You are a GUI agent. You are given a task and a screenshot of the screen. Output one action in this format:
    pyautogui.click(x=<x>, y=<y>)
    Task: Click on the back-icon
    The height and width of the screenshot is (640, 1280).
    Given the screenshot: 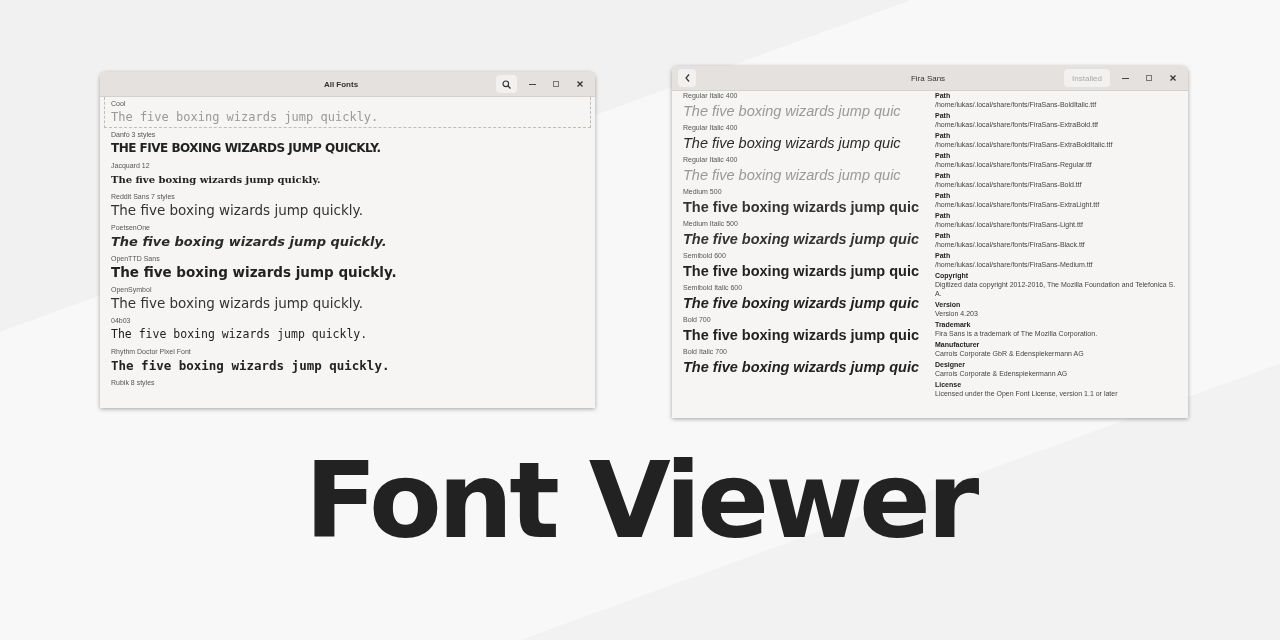 What is the action you would take?
    pyautogui.click(x=687, y=78)
    